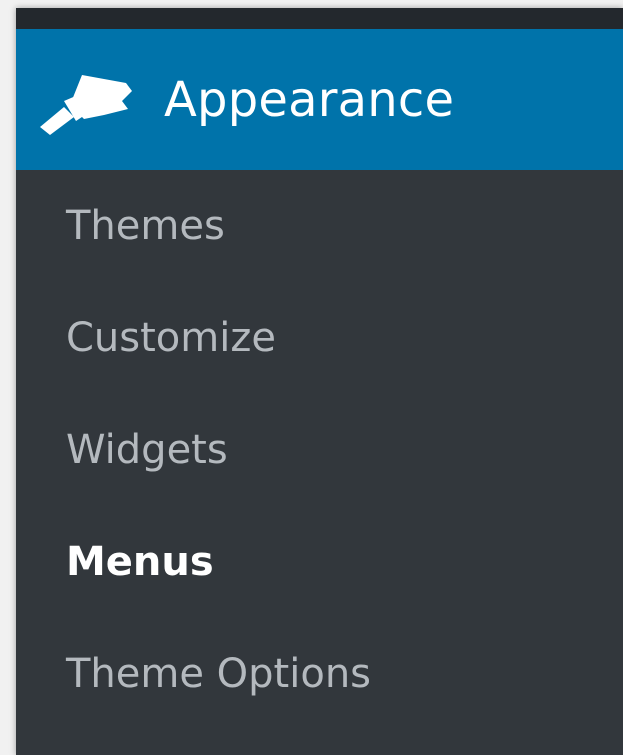 This screenshot has width=623, height=755. What do you see at coordinates (86, 104) in the screenshot?
I see `paintbrush-icon` at bounding box center [86, 104].